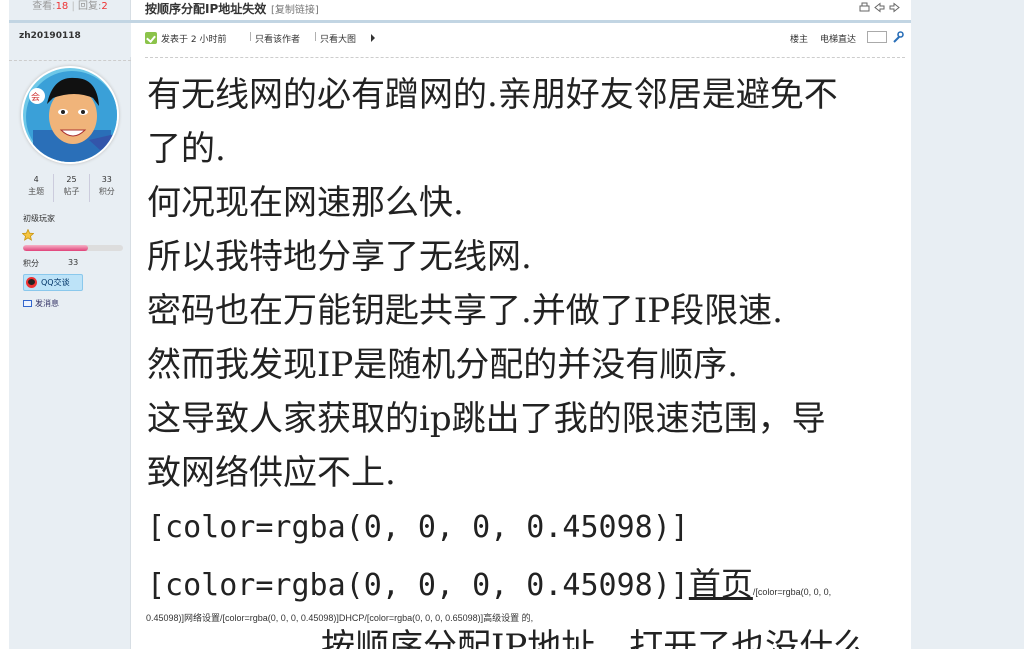 Image resolution: width=1024 pixels, height=649 pixels. What do you see at coordinates (205, 8) in the screenshot?
I see `thread-title: 按顺序分配IP地址失效` at bounding box center [205, 8].